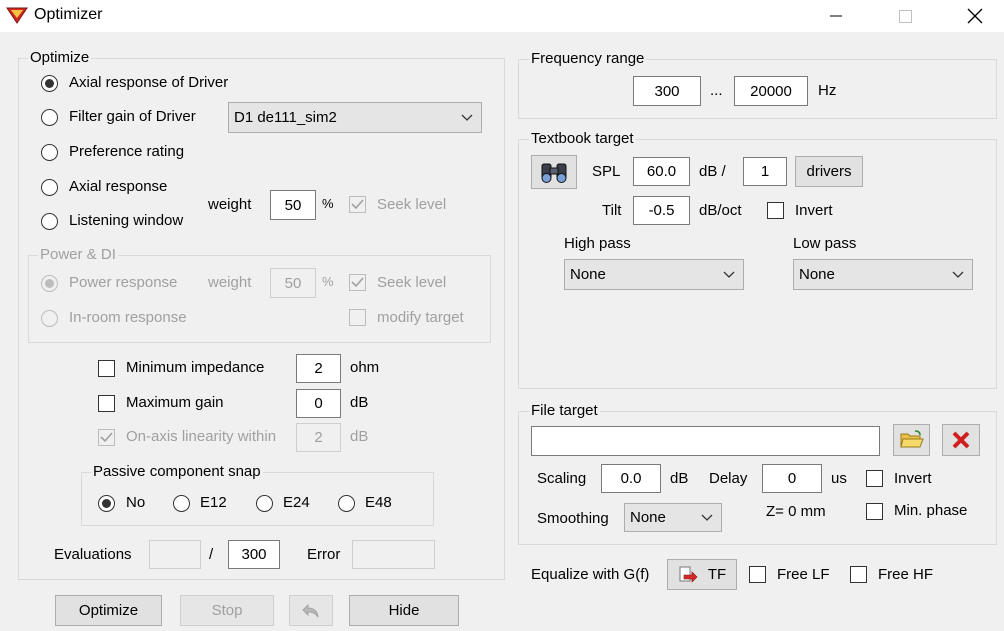 The height and width of the screenshot is (631, 1004). Describe the element at coordinates (667, 91) in the screenshot. I see `freq-from-input: 300` at that location.